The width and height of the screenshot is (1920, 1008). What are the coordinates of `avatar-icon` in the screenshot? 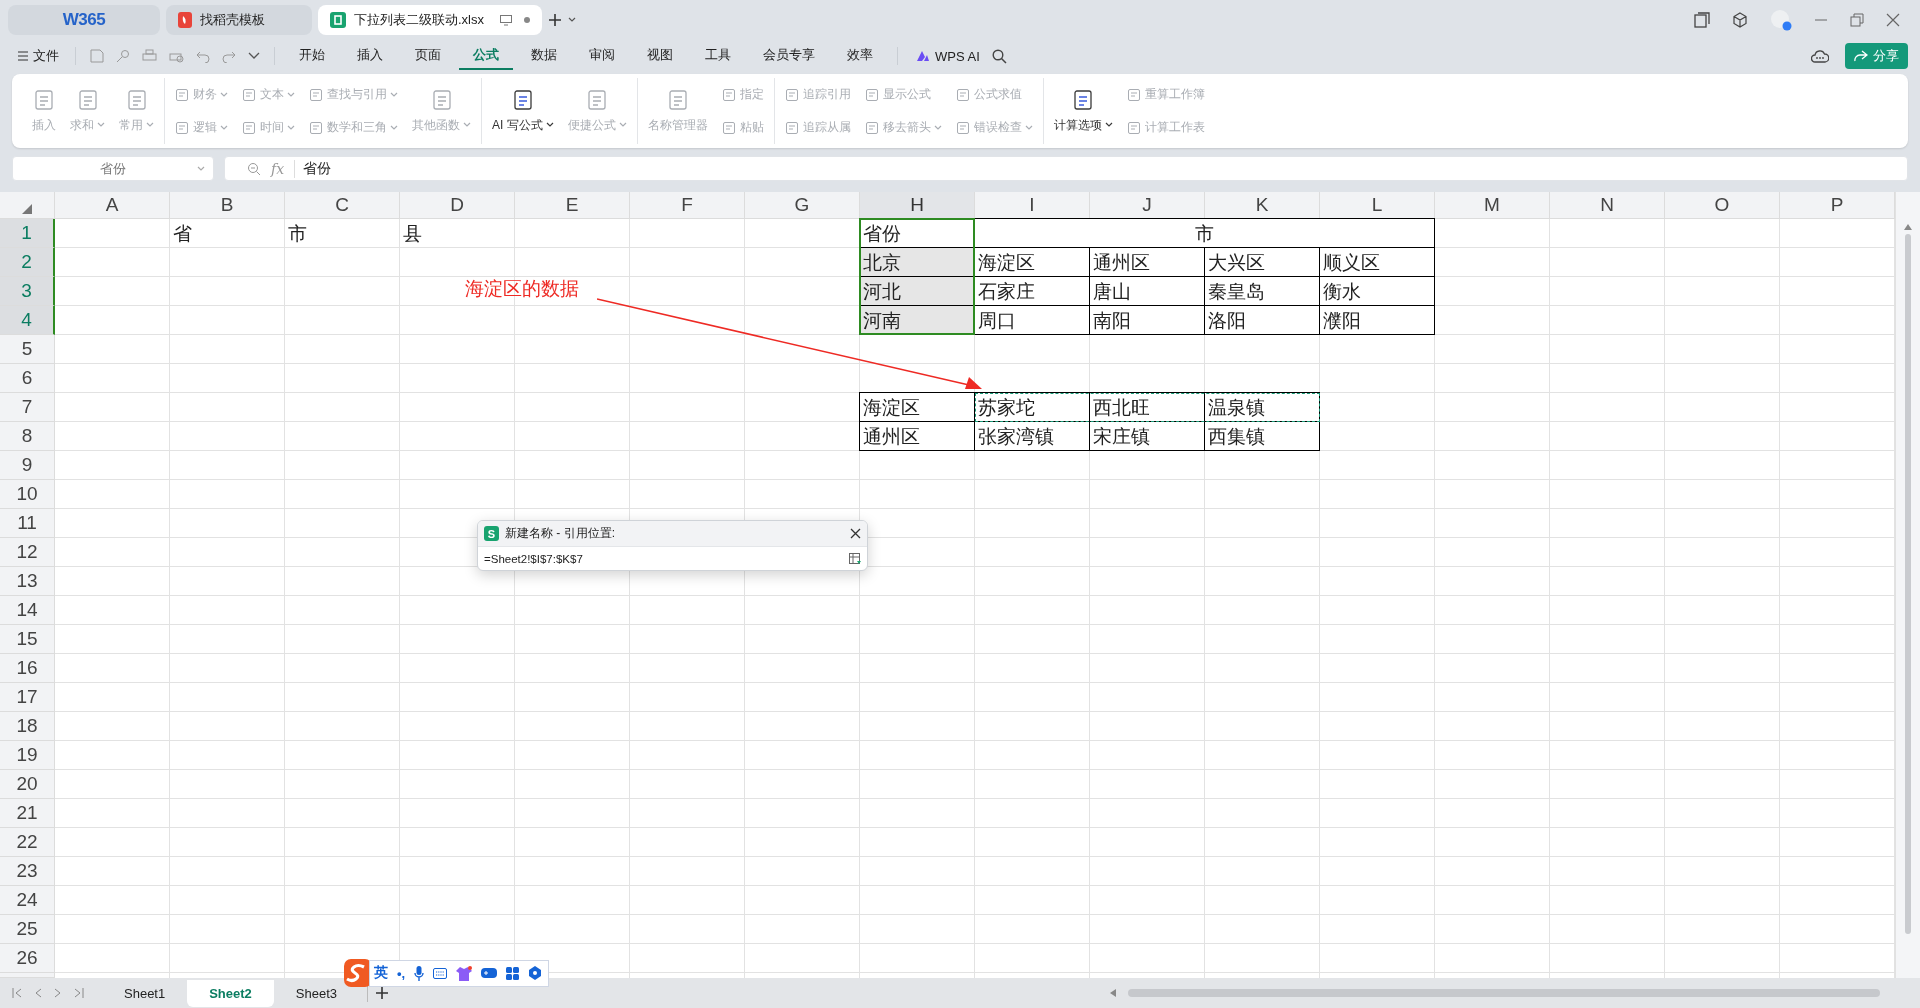 It's located at (1781, 20).